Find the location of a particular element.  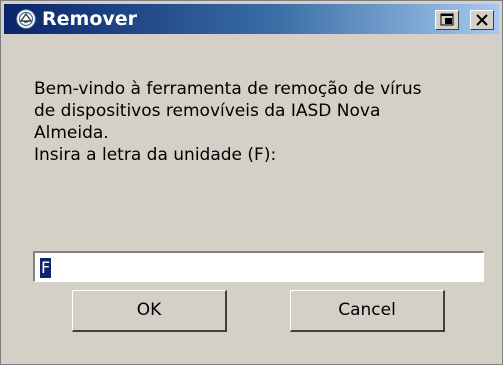

cancel-button: Cancel is located at coordinates (367, 311).